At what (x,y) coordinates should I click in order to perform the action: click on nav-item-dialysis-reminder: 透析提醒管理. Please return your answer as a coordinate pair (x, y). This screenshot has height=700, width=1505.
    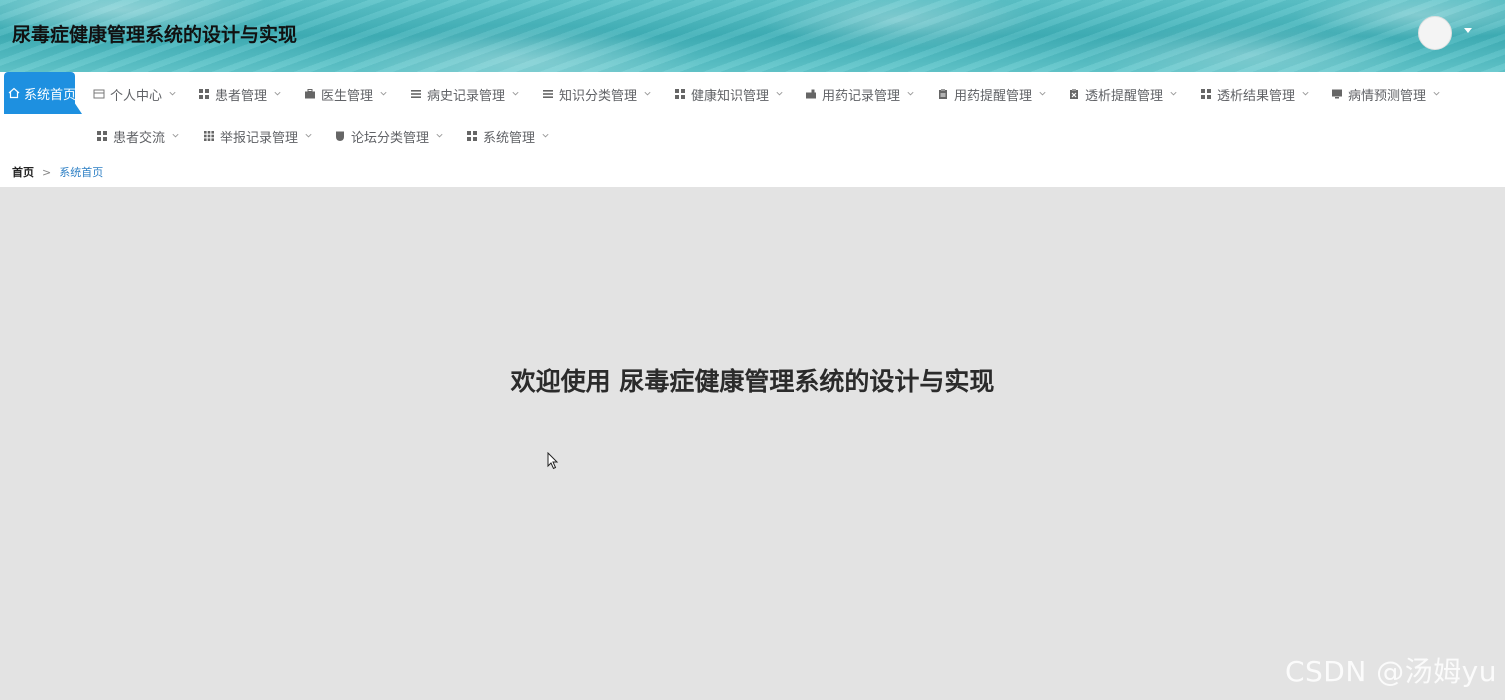
    Looking at the image, I should click on (1123, 94).